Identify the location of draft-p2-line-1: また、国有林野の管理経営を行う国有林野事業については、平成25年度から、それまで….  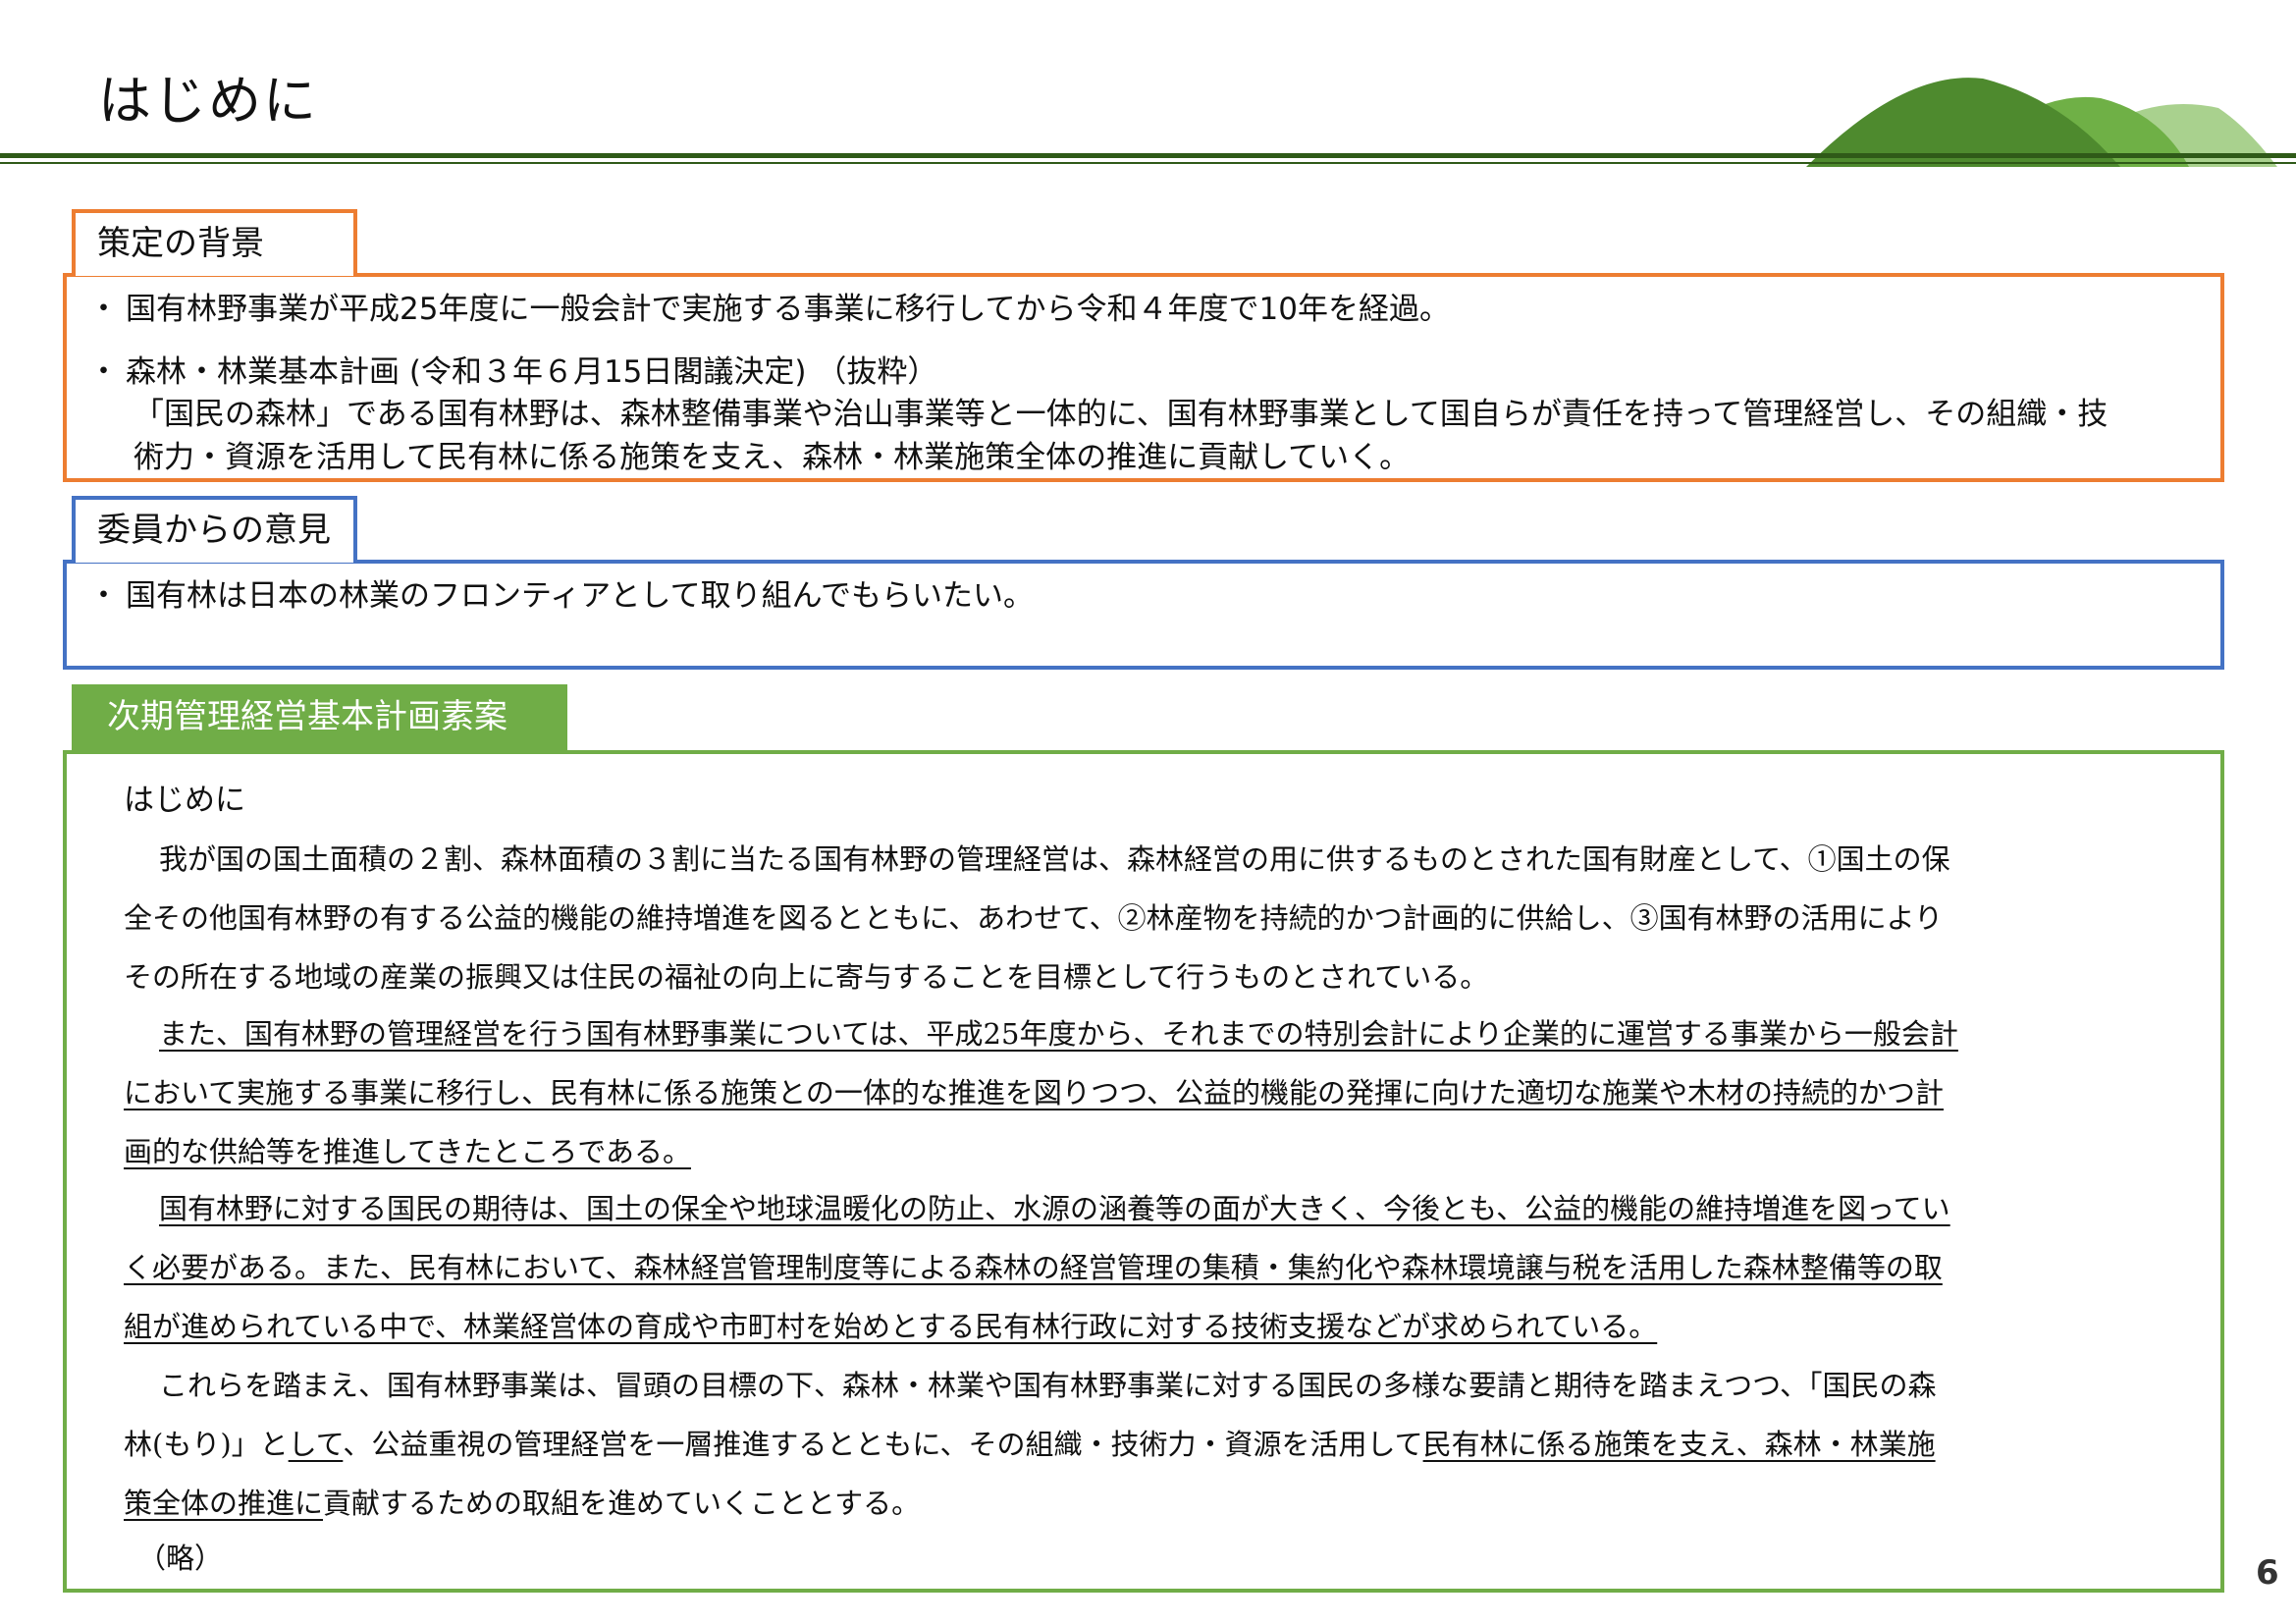
(1059, 1034).